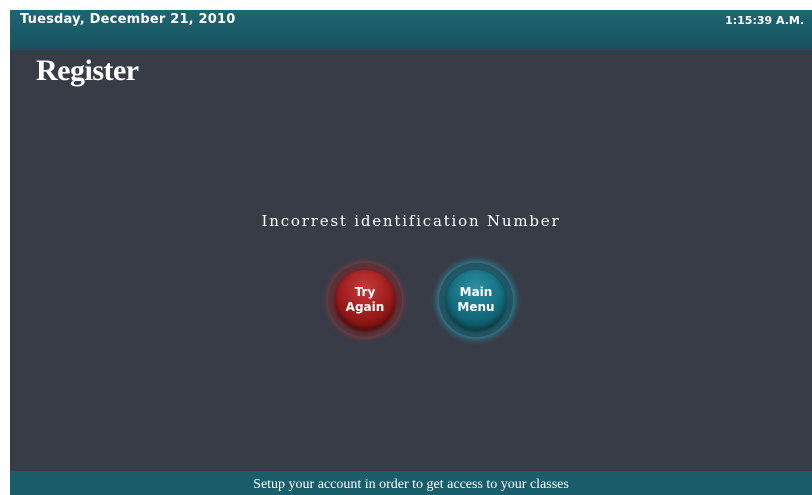  I want to click on try-again-label-line2: Again, so click(365, 307).